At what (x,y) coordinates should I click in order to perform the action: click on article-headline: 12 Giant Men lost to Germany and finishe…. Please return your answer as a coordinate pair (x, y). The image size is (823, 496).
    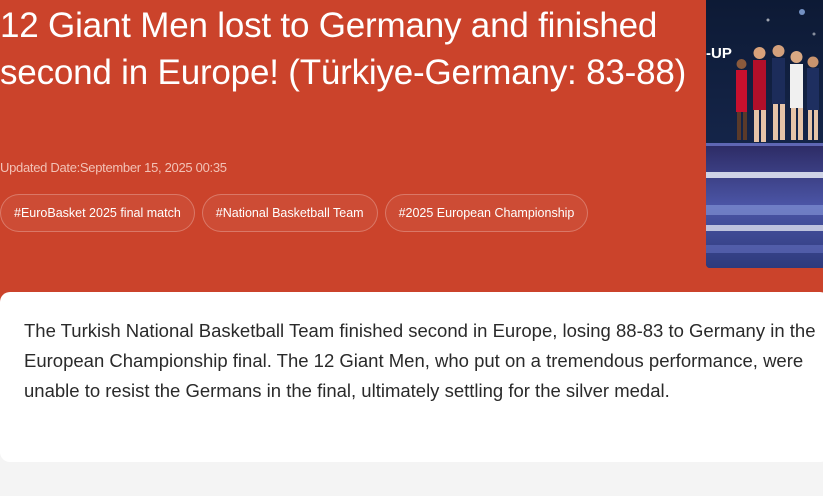
    Looking at the image, I should click on (343, 49).